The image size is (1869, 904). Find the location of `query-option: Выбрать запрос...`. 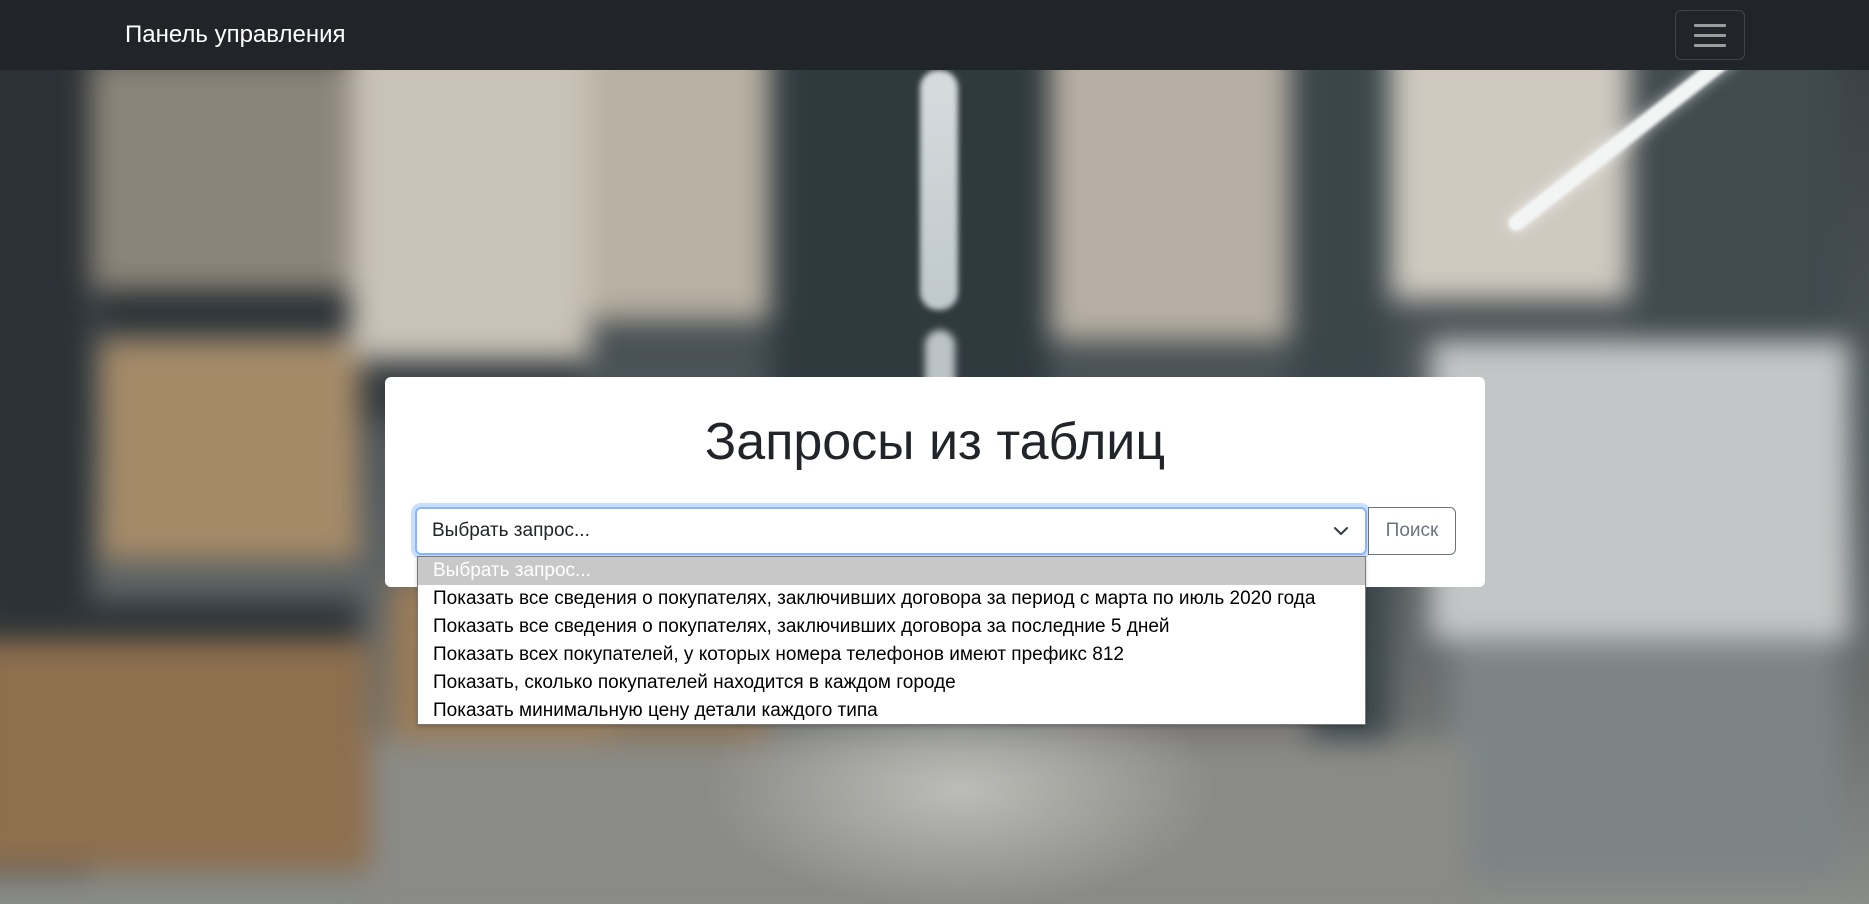

query-option: Выбрать запрос... is located at coordinates (891, 571).